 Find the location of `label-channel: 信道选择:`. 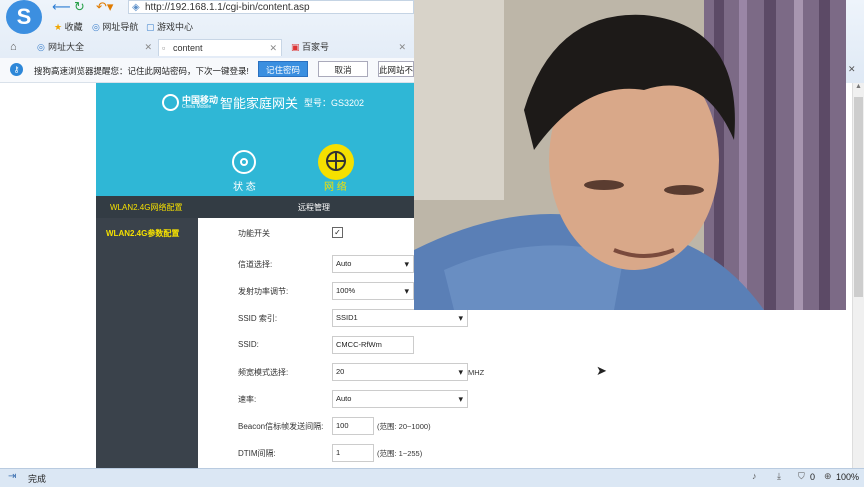

label-channel: 信道选择: is located at coordinates (255, 264).